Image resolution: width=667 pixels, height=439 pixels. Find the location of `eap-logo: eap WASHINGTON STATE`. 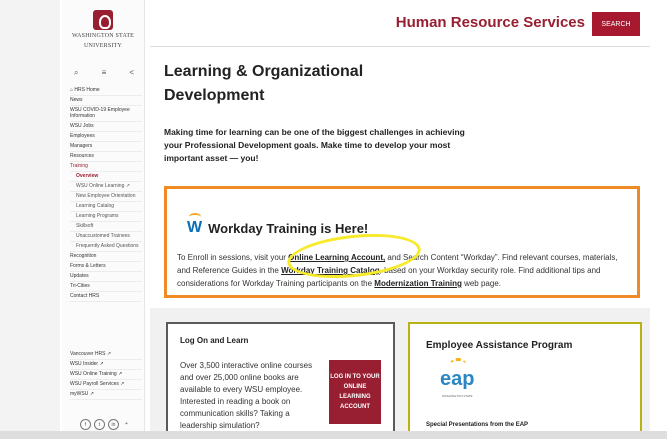

eap-logo: eap WASHINGTON STATE is located at coordinates (460, 380).